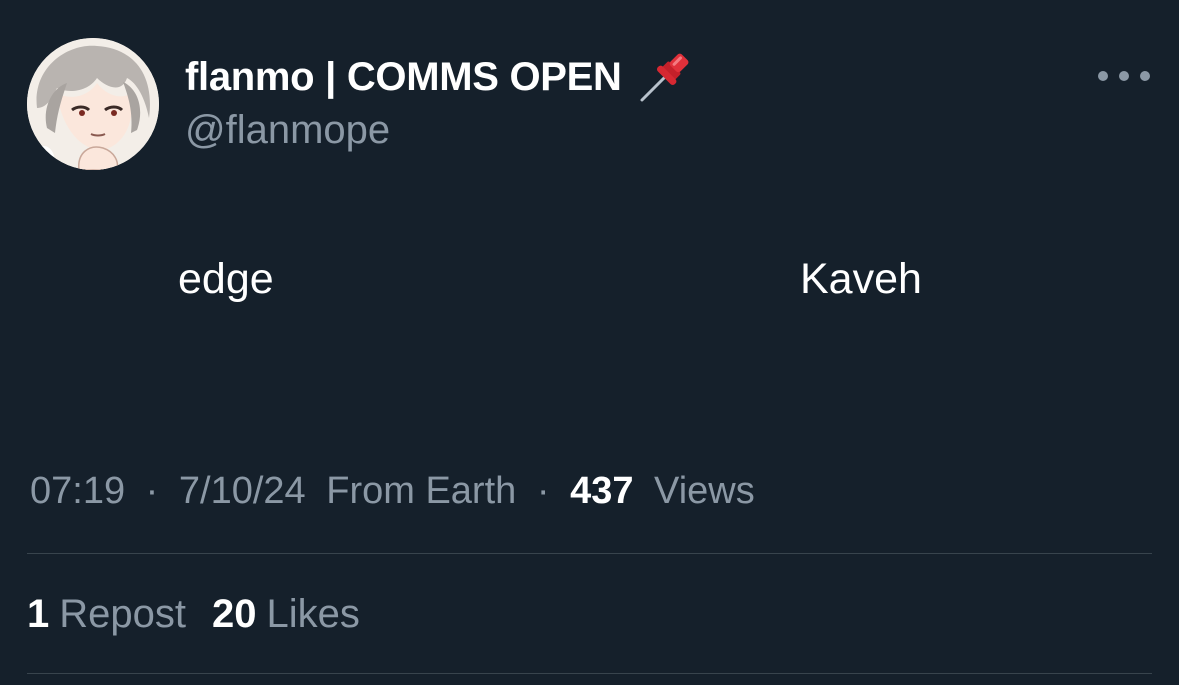  I want to click on tweet-text-word: Kaveh, so click(861, 279).